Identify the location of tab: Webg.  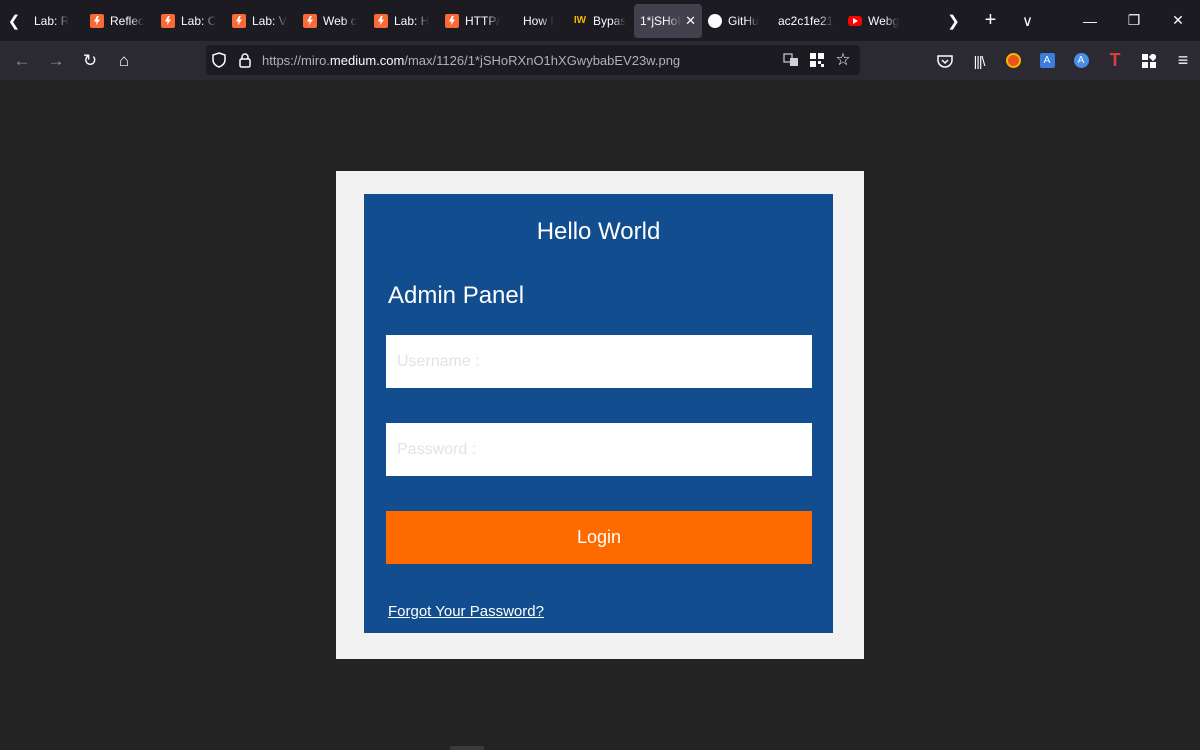
(874, 21).